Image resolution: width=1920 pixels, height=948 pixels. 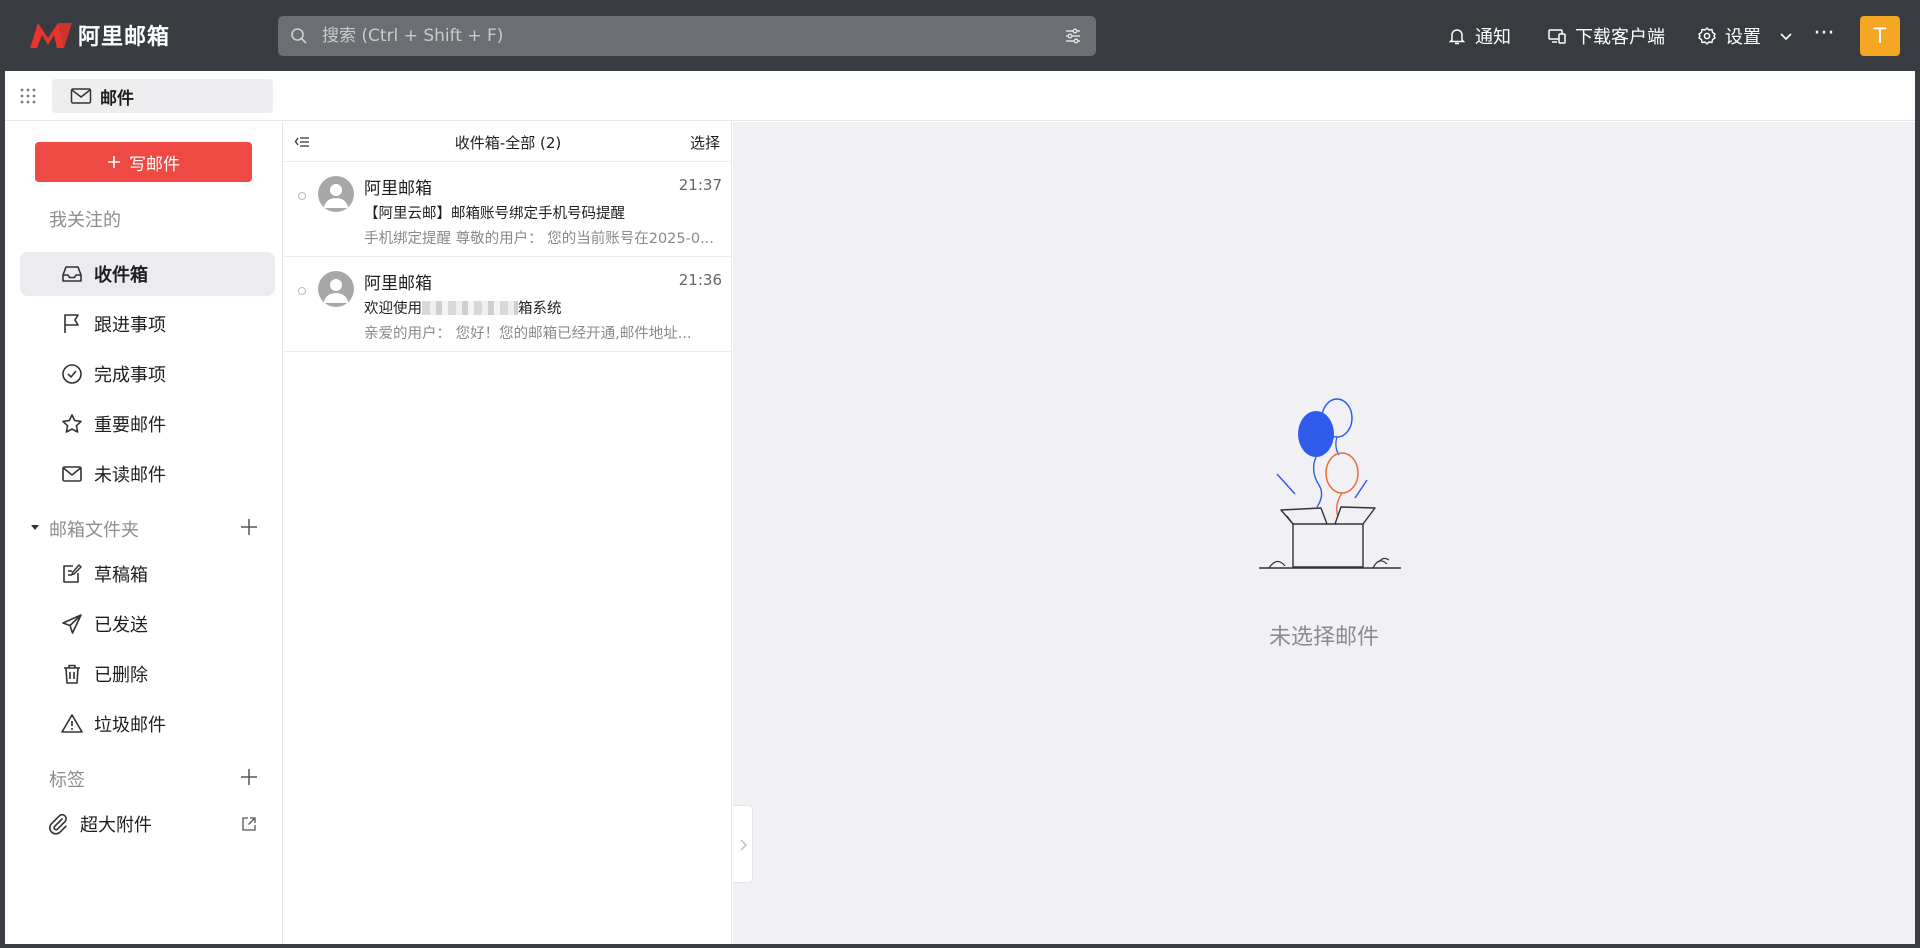 I want to click on add-tag-icon, so click(x=249, y=777).